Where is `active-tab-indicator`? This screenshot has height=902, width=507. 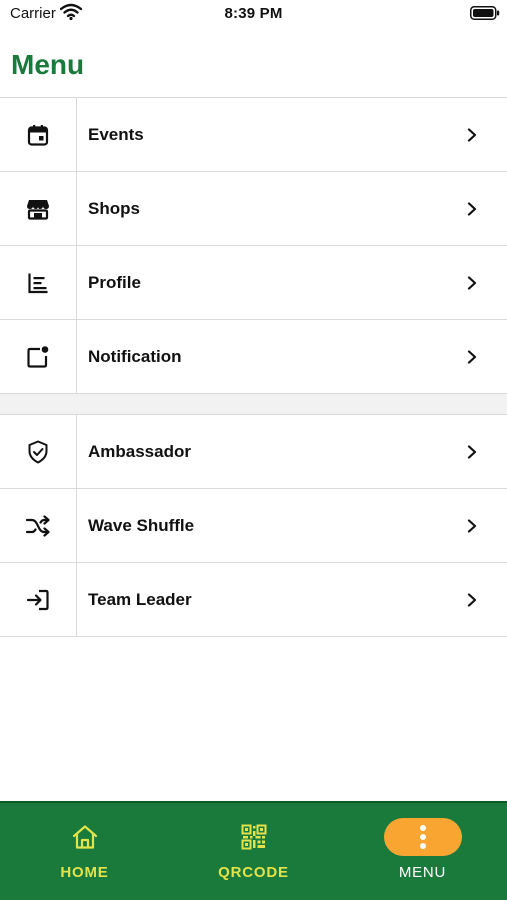
active-tab-indicator is located at coordinates (422, 837).